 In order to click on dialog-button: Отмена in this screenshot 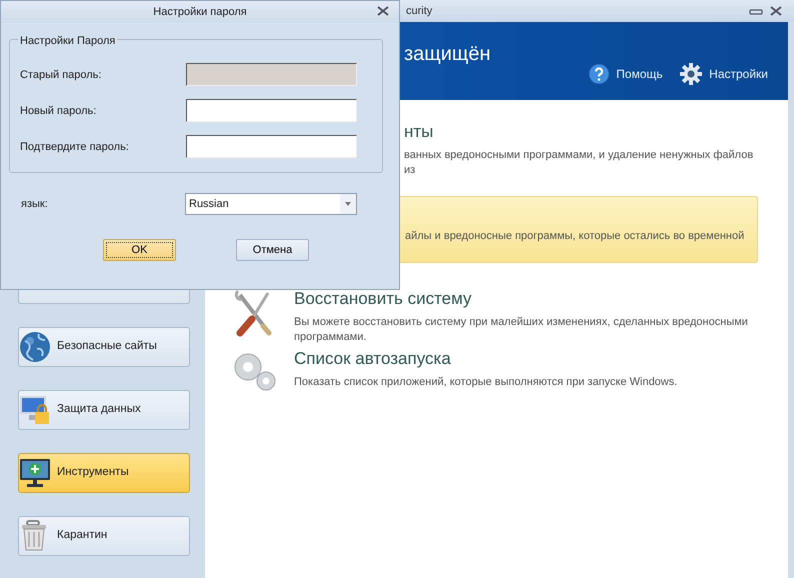, I will do `click(272, 250)`.